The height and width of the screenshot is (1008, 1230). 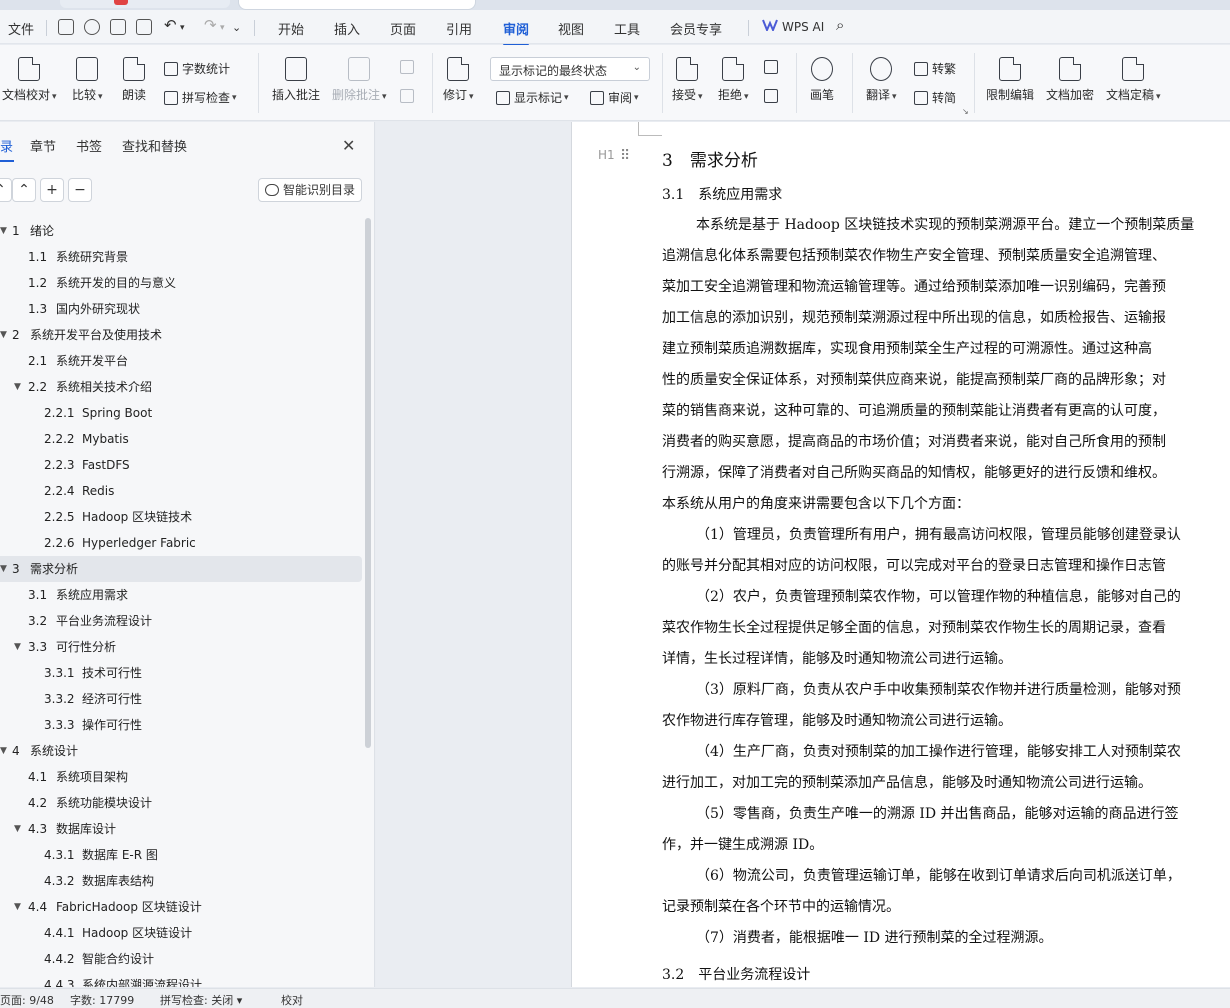 What do you see at coordinates (181, 491) in the screenshot?
I see `toc-item: 2.2.4 Redis` at bounding box center [181, 491].